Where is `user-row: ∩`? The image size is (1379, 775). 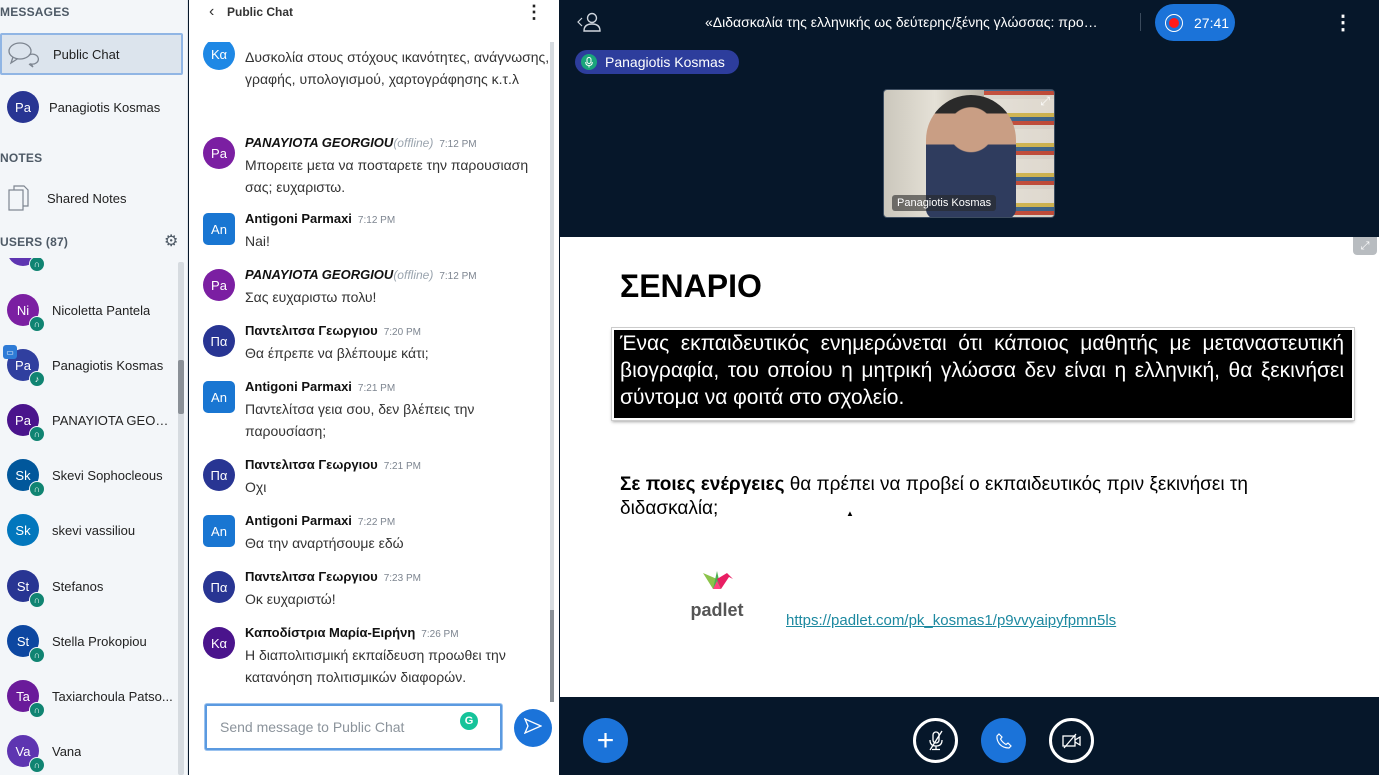
user-row: ∩ is located at coordinates (93, 265).